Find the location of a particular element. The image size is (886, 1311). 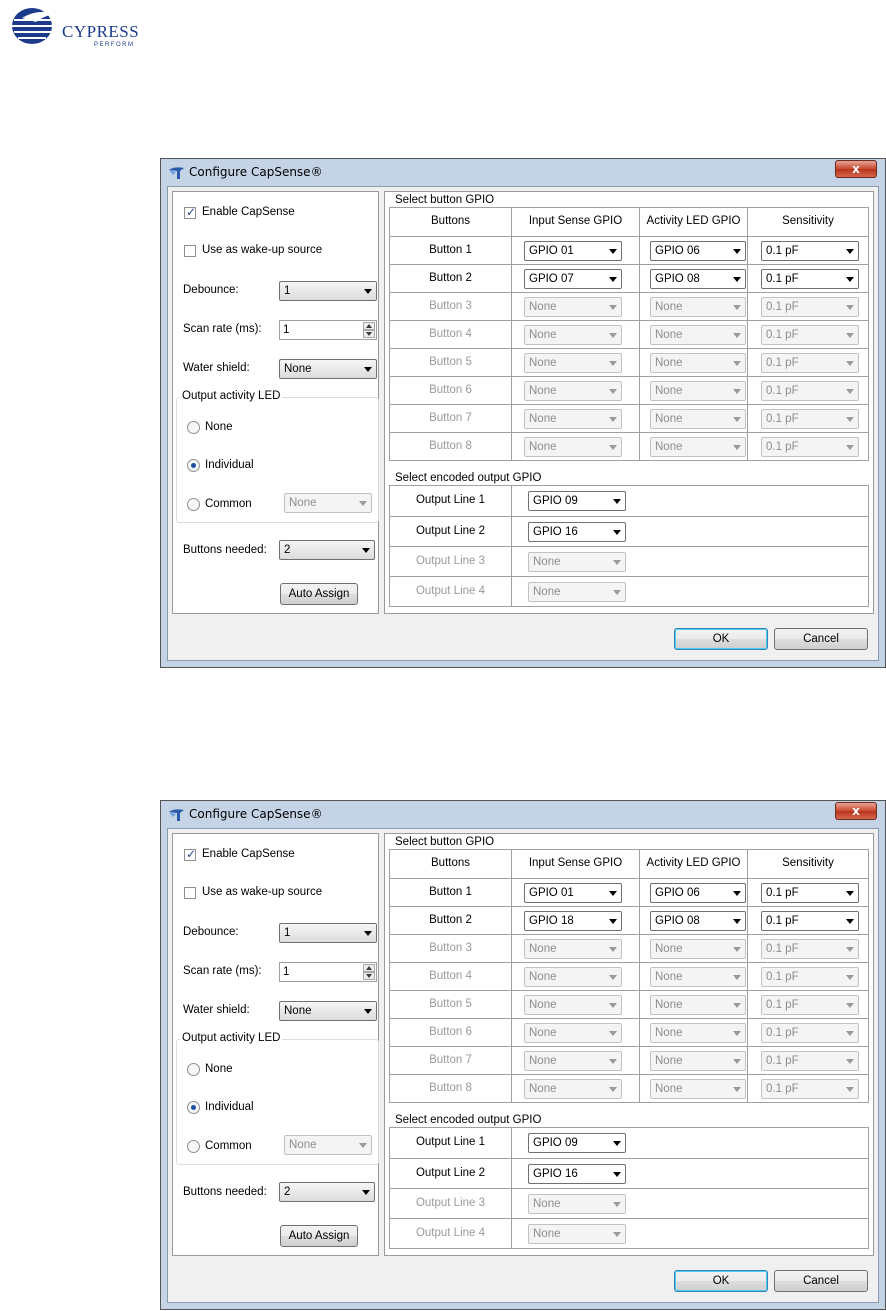

gpio-dropdown: GPIO 18 is located at coordinates (573, 921).